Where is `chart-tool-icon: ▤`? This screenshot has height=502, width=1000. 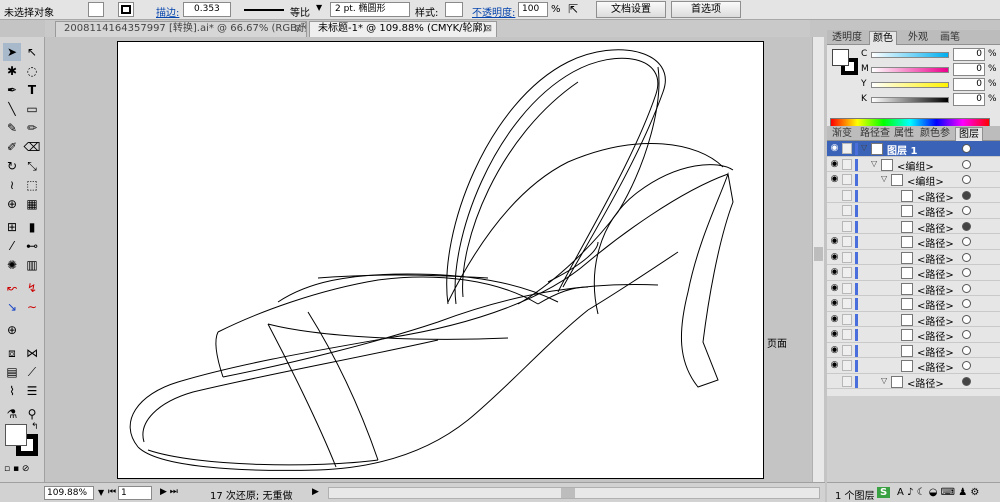 chart-tool-icon: ▤ is located at coordinates (12, 372).